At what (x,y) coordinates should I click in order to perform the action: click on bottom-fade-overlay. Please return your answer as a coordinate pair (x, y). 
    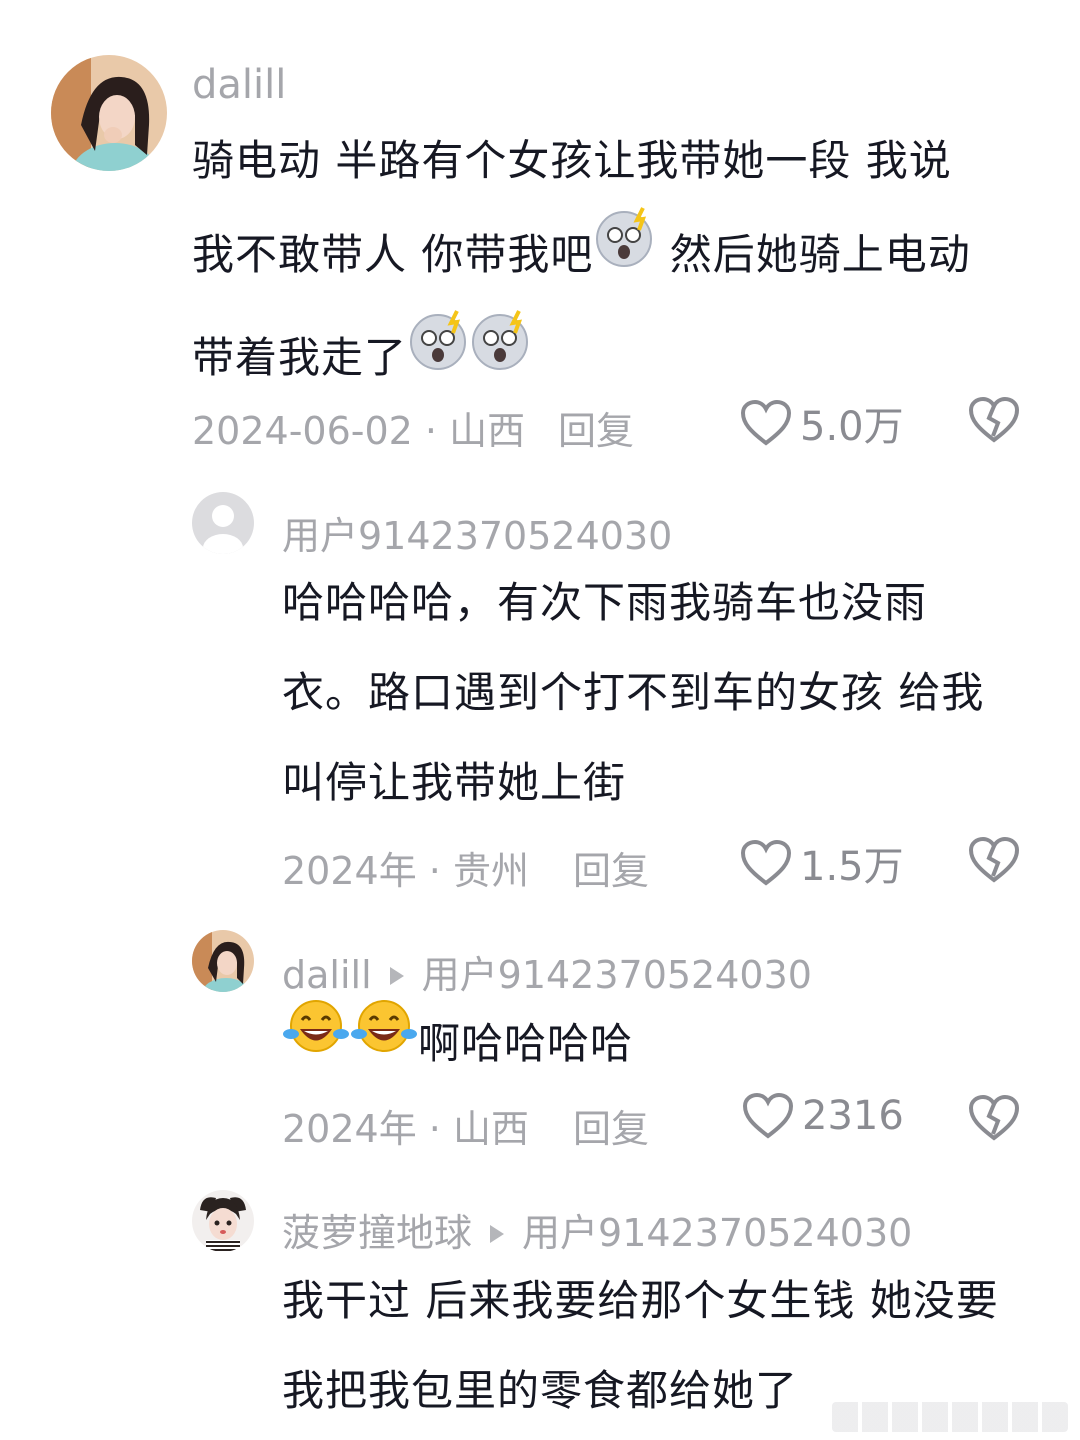
    Looking at the image, I should click on (950, 1417).